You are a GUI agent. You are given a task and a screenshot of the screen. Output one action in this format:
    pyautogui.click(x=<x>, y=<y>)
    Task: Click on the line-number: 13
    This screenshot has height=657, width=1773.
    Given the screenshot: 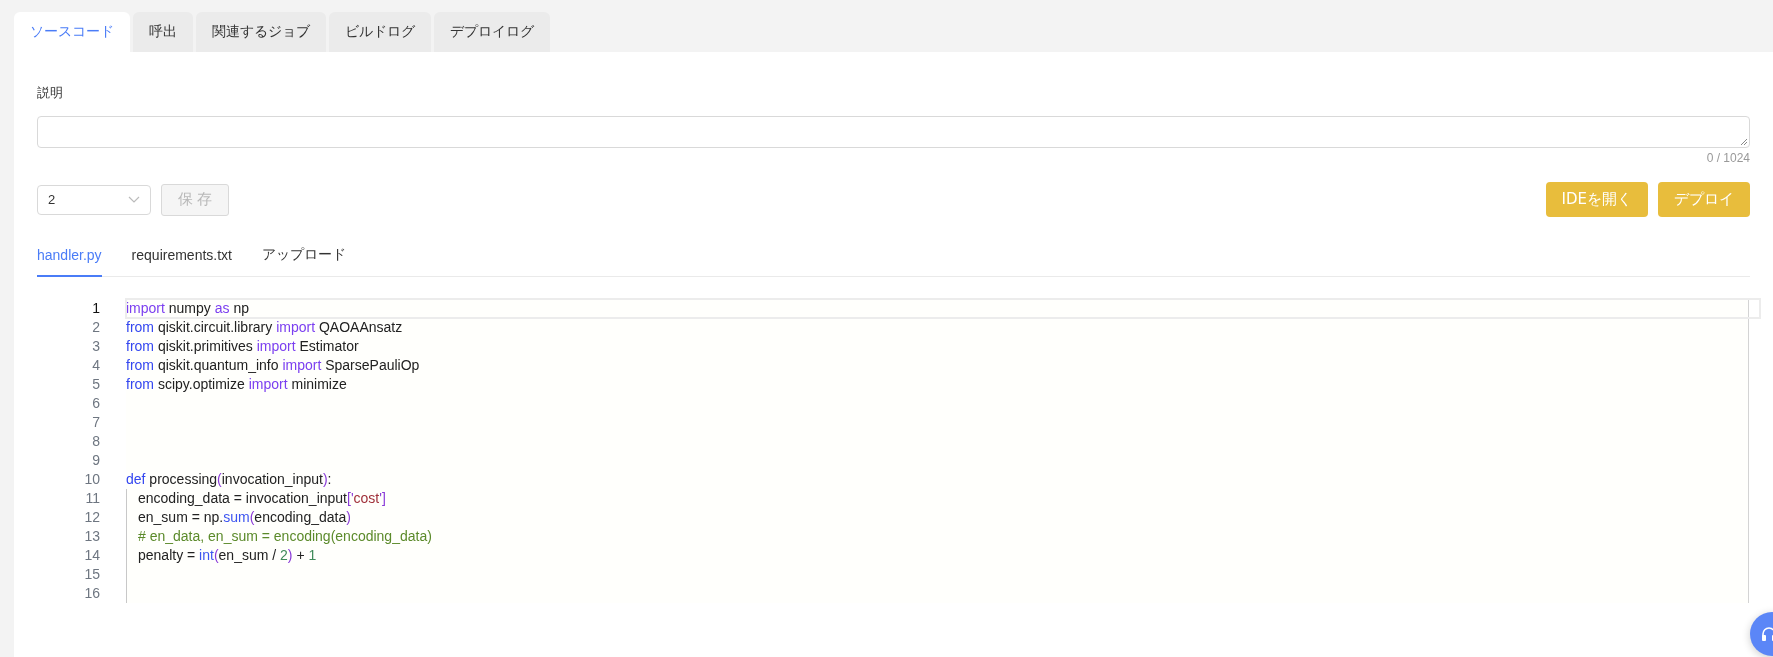 What is the action you would take?
    pyautogui.click(x=91, y=536)
    